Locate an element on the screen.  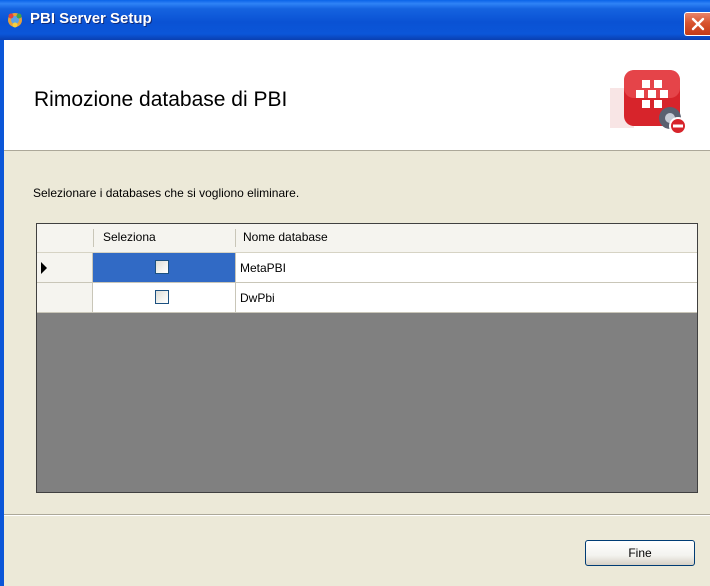
page-title: Rimozione database di PBI is located at coordinates (161, 99).